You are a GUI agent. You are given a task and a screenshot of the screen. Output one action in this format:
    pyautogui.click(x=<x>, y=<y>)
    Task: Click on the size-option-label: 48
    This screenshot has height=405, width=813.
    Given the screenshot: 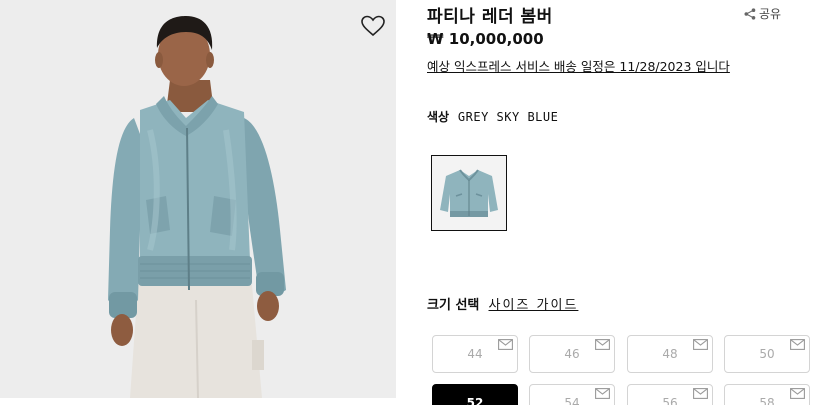 What is the action you would take?
    pyautogui.click(x=670, y=354)
    